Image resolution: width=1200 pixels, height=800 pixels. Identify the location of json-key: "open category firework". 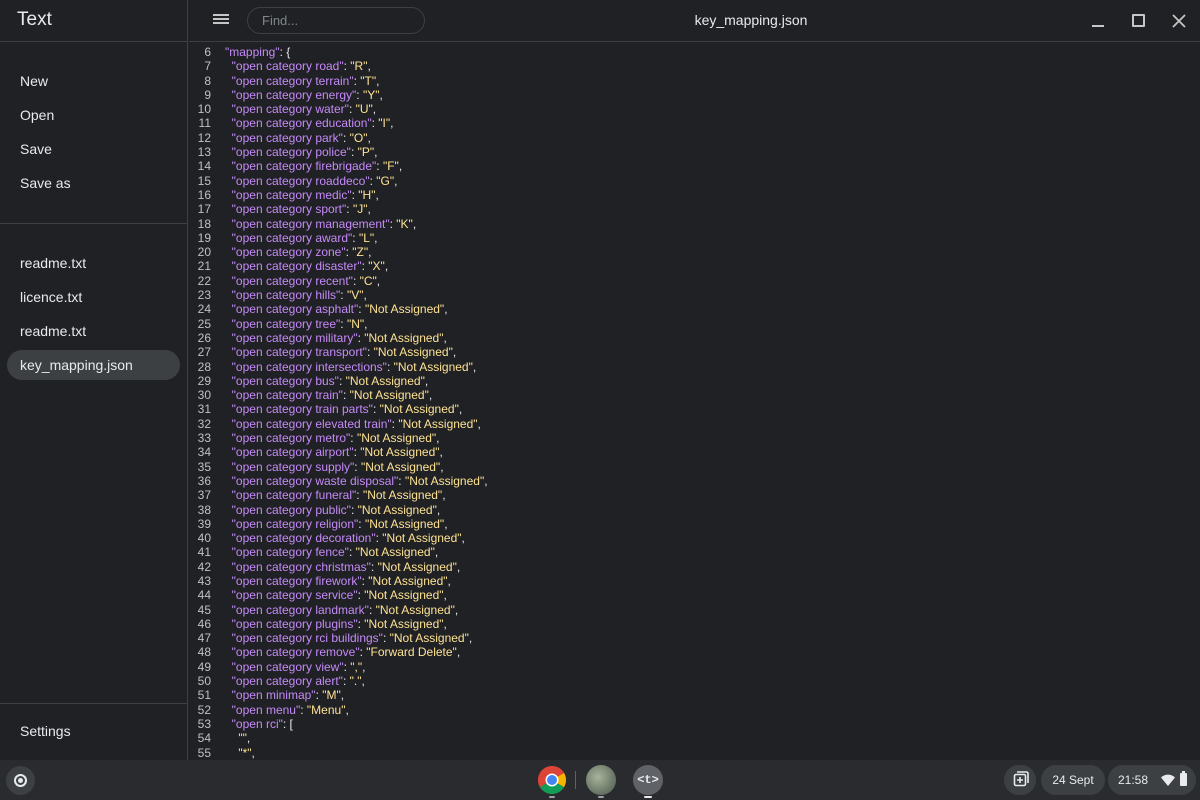
(296, 580).